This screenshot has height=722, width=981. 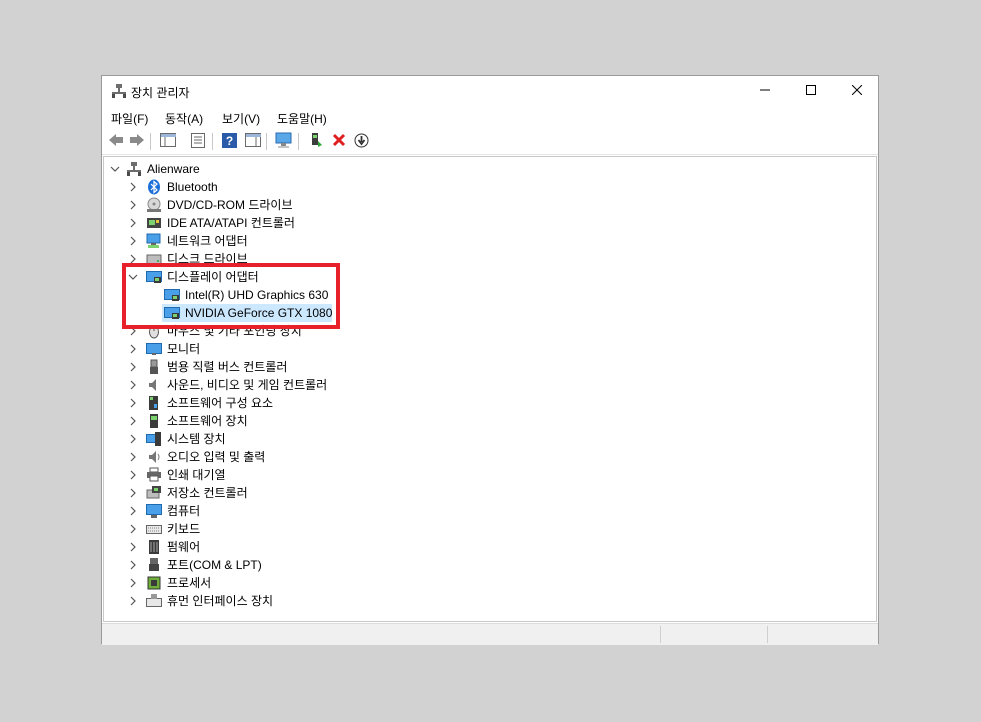 I want to click on back-arrow-icon, so click(x=116, y=141).